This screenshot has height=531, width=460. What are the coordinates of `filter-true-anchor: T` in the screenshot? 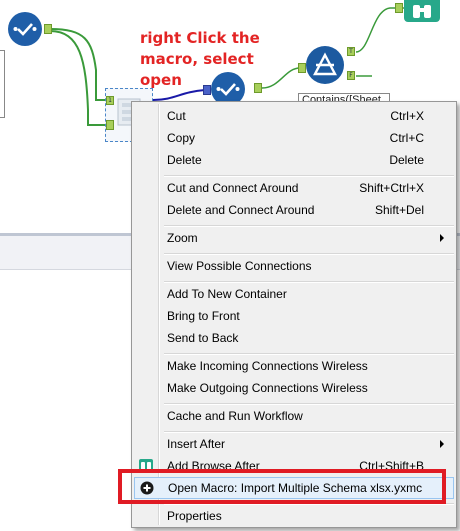 It's located at (351, 51).